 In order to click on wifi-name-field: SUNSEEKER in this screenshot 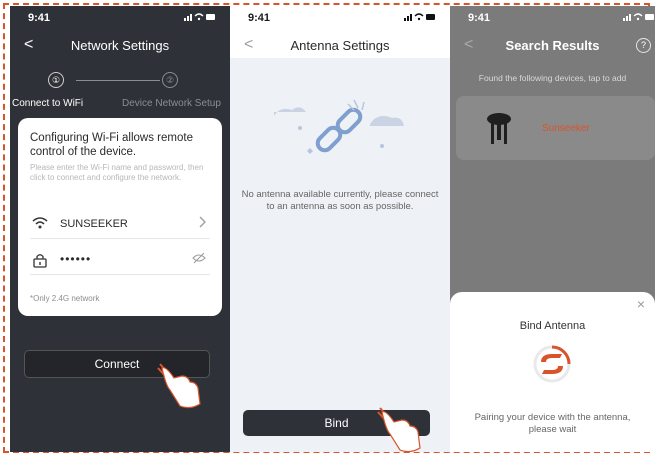, I will do `click(120, 225)`.